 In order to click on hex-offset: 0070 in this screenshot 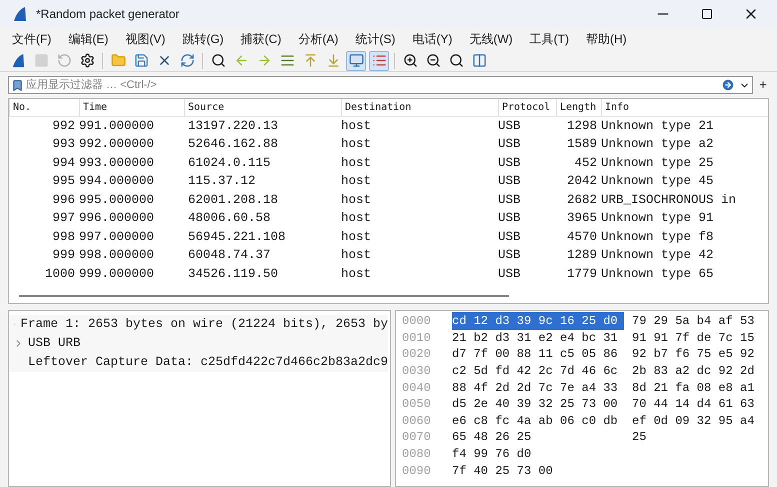, I will do `click(417, 437)`.